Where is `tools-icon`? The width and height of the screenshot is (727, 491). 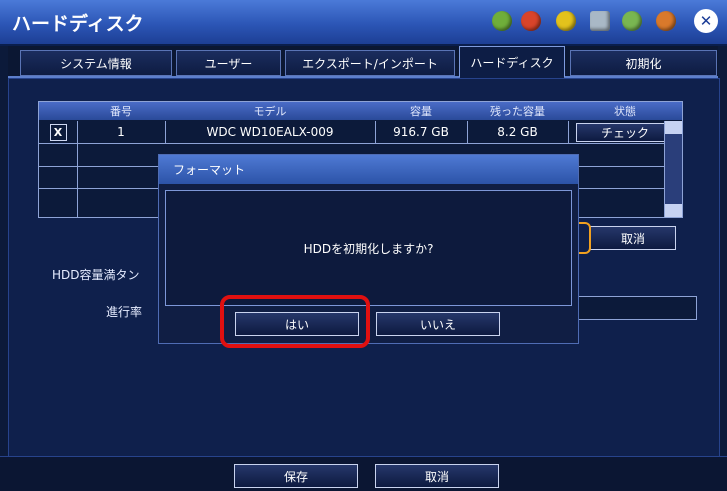
tools-icon is located at coordinates (600, 21).